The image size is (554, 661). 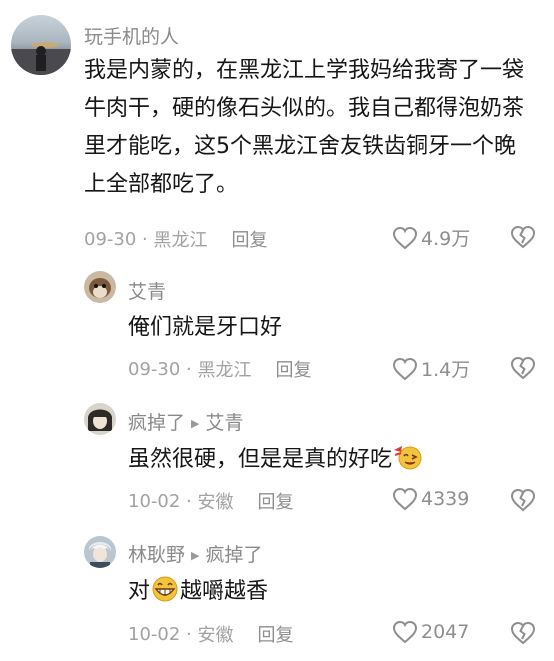 What do you see at coordinates (205, 327) in the screenshot?
I see `reply-text: 俺们就是牙口好` at bounding box center [205, 327].